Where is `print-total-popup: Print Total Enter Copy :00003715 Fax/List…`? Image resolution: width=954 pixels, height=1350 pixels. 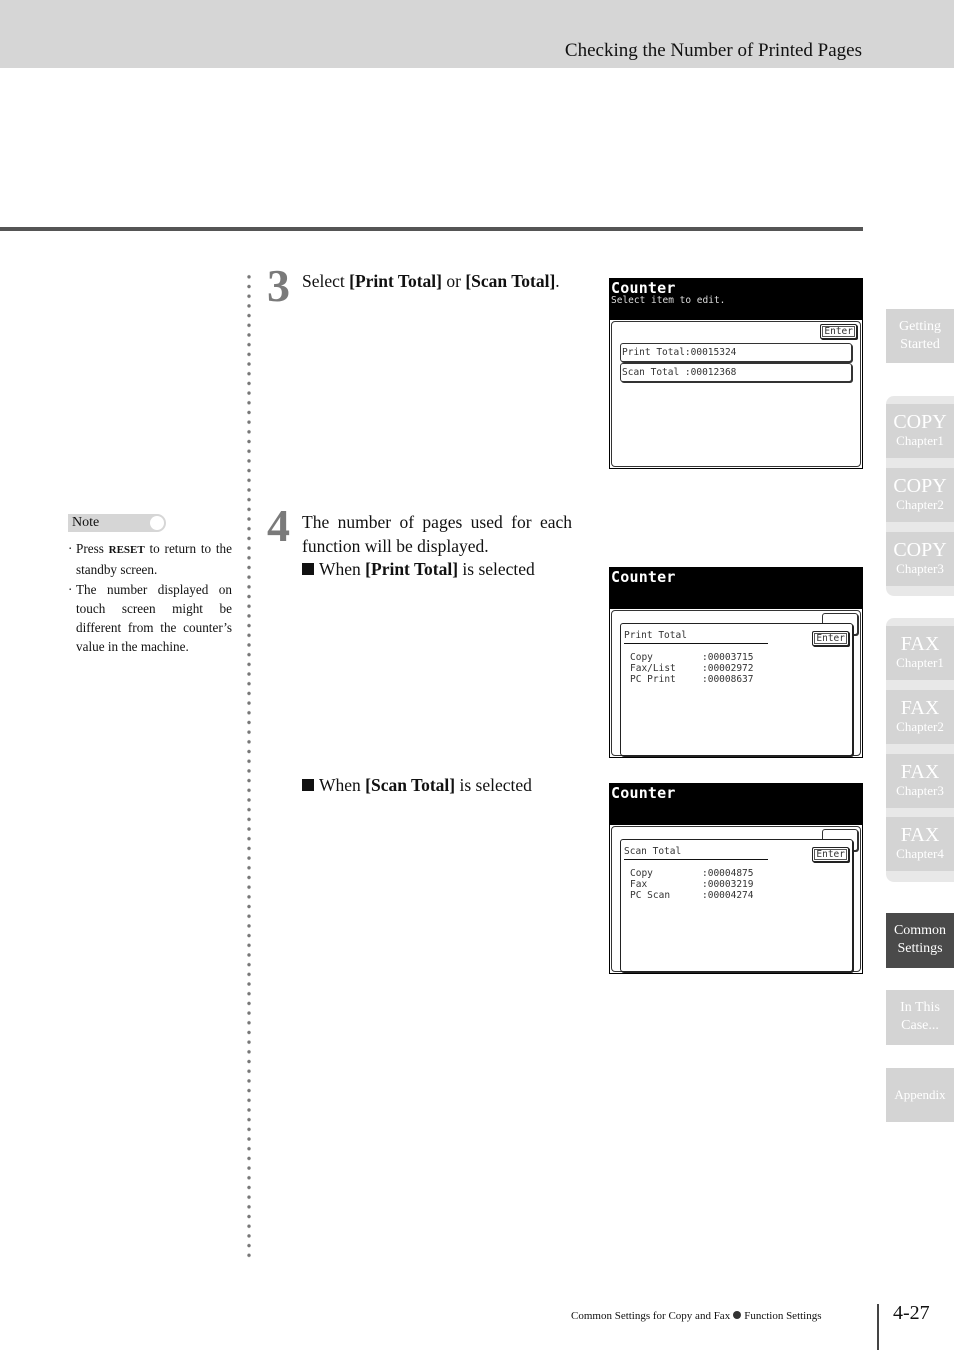
print-total-popup: Print Total Enter Copy :00003715 Fax/List… is located at coordinates (736, 689).